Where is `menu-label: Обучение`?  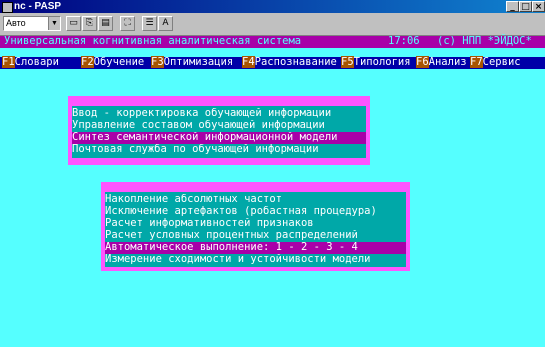
menu-label: Обучение is located at coordinates (119, 62).